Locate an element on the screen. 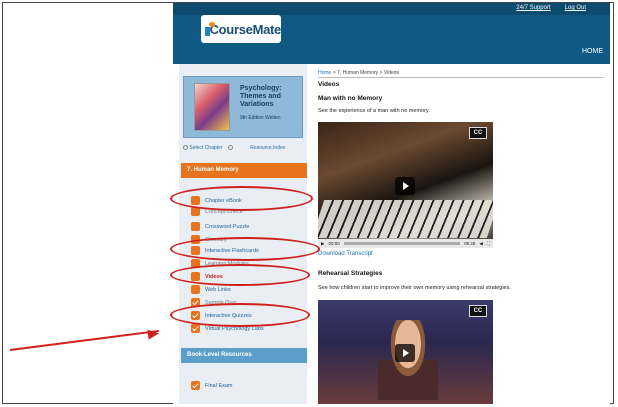 Image resolution: width=618 pixels, height=407 pixels. sidebar-item-final-exam: Final Exam is located at coordinates (249, 385).